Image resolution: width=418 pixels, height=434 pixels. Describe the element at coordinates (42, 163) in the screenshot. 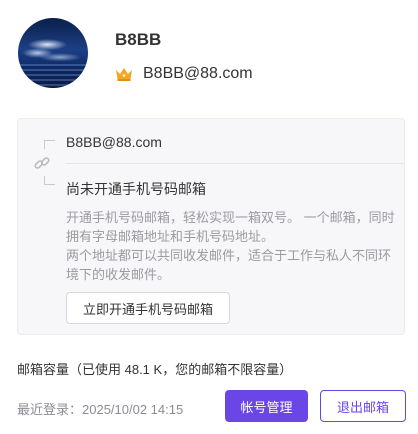

I see `link-icon` at that location.